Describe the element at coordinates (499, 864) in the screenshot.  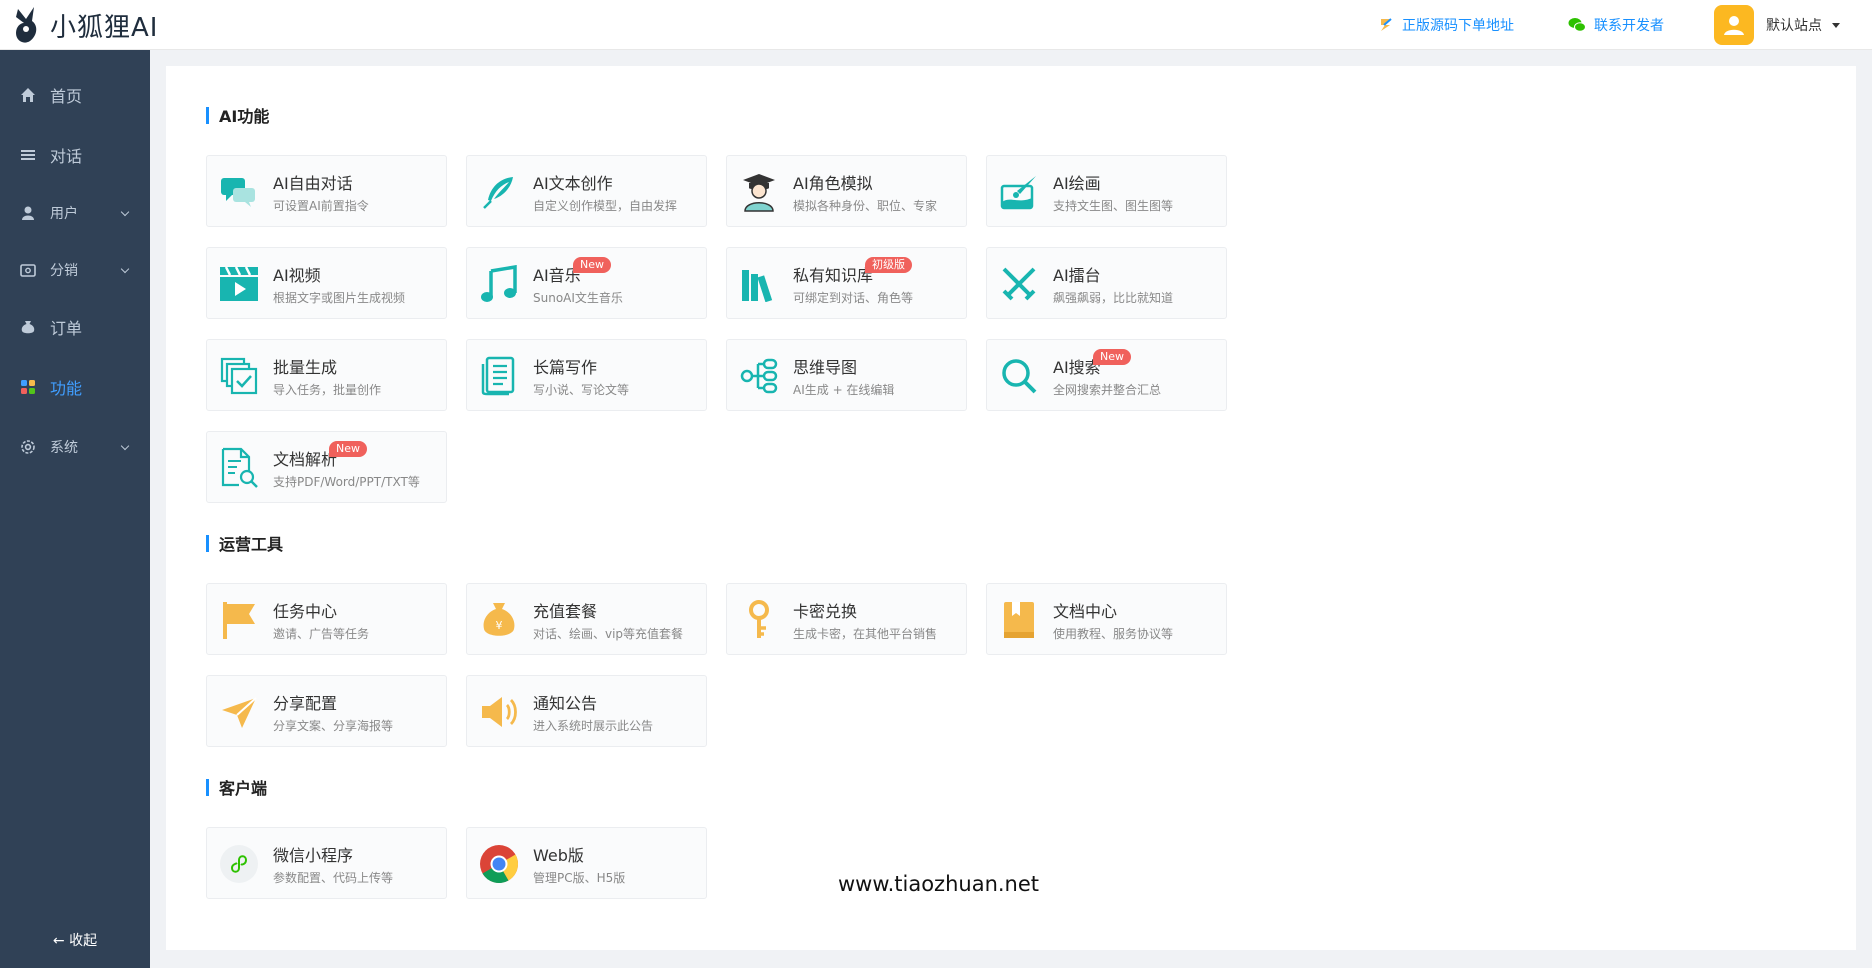
I see `chrome-icon` at that location.